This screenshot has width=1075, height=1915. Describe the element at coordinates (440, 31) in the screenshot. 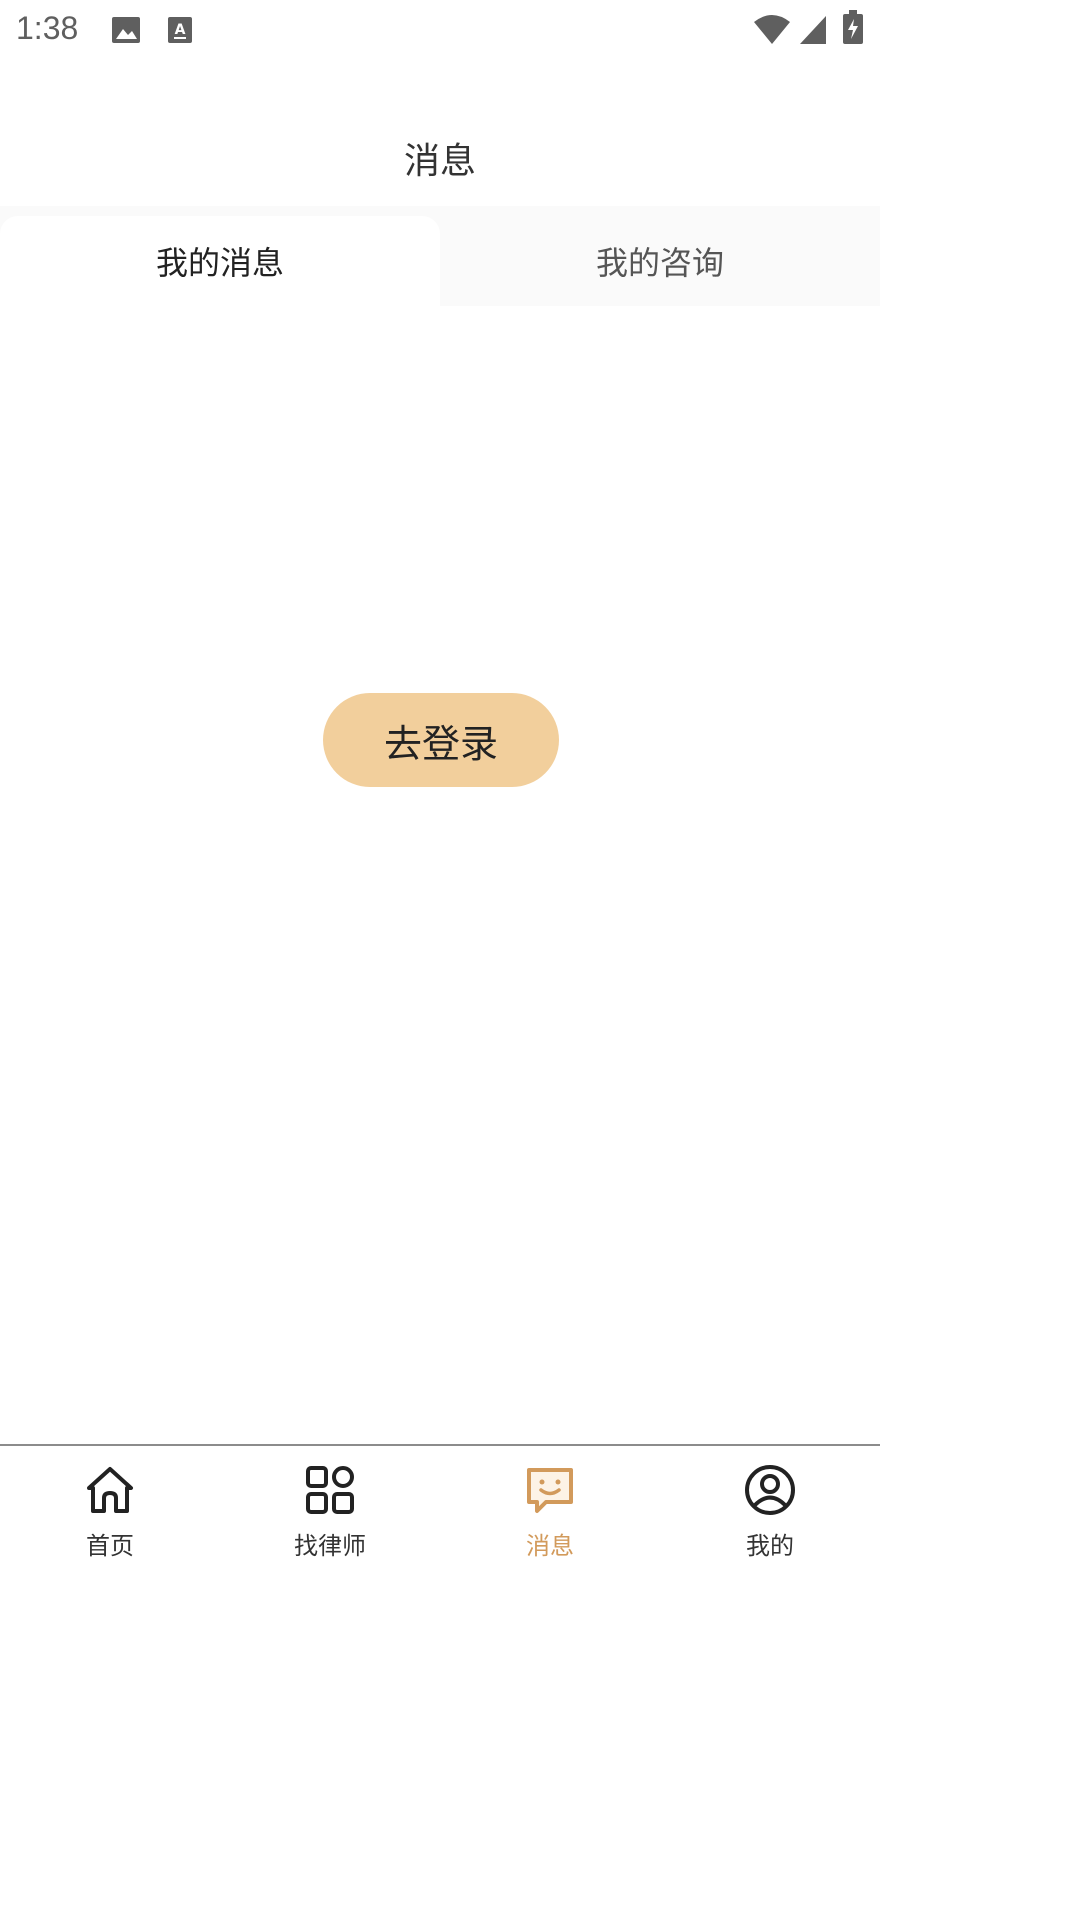

I see `status-bar: 1:38 A` at that location.